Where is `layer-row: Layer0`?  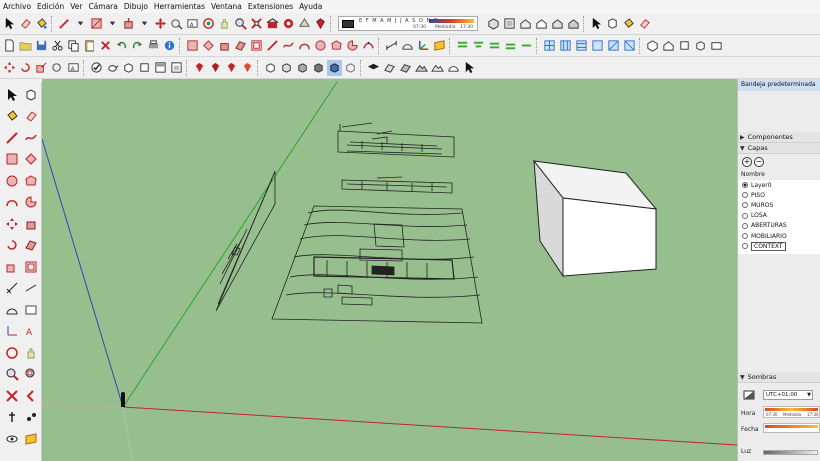
layer-row: Layer0 is located at coordinates (779, 185).